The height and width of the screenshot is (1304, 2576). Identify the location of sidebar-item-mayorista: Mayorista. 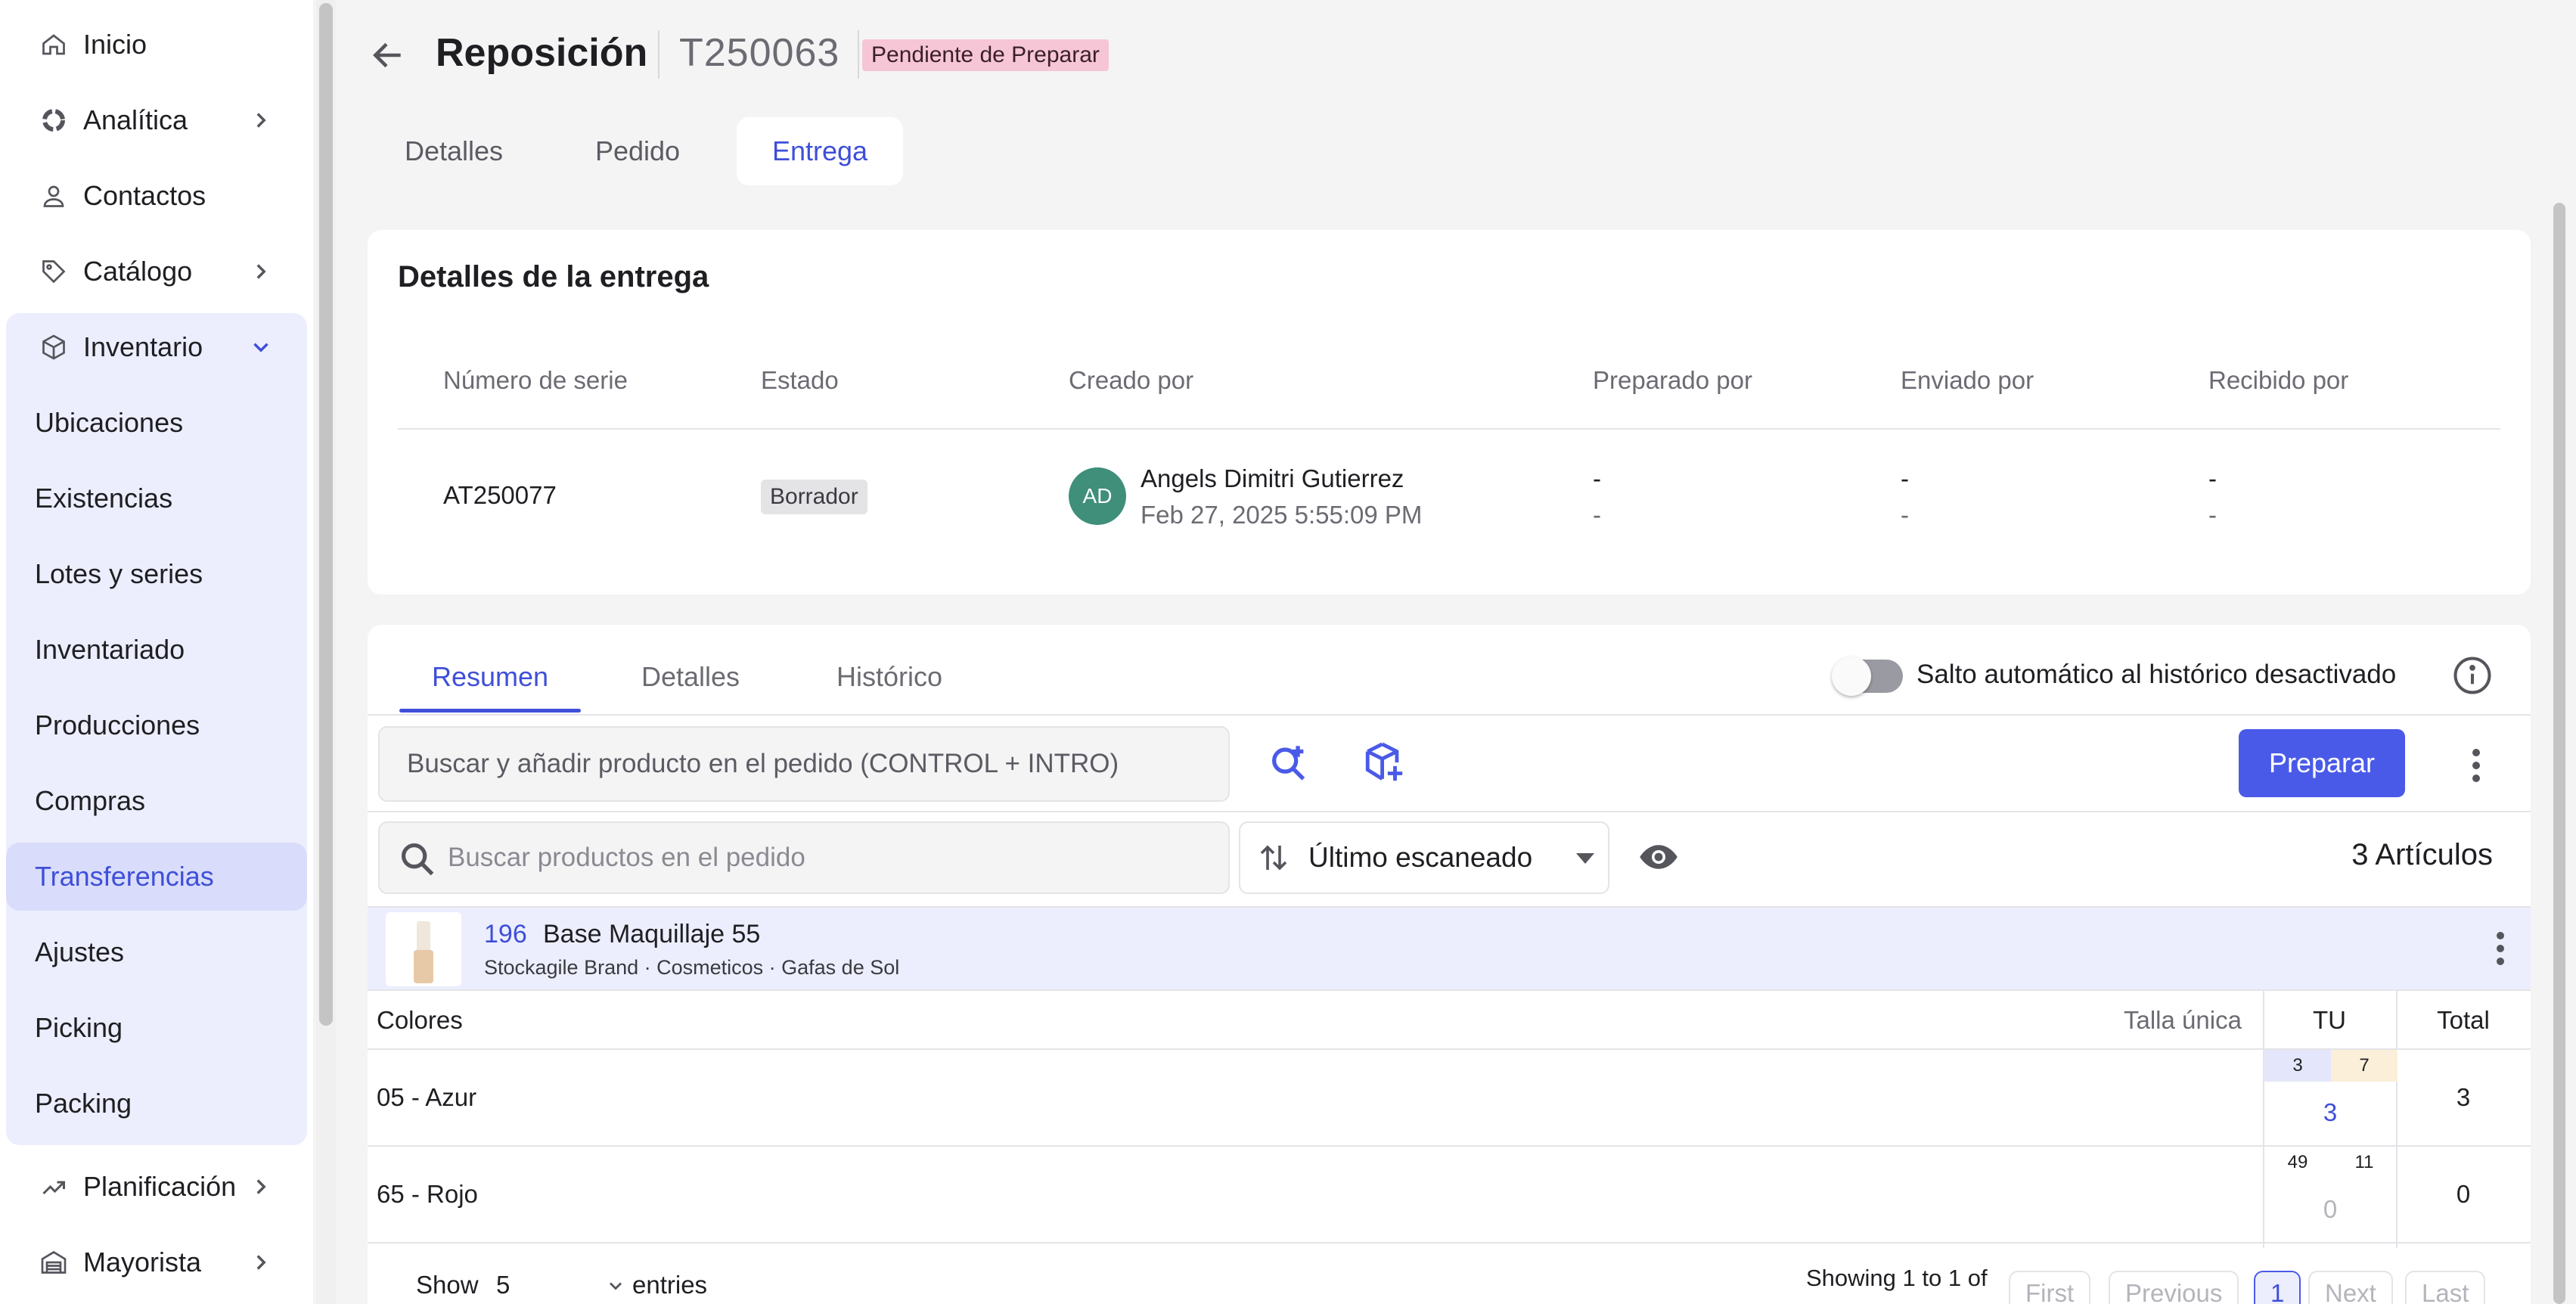
(156, 1262).